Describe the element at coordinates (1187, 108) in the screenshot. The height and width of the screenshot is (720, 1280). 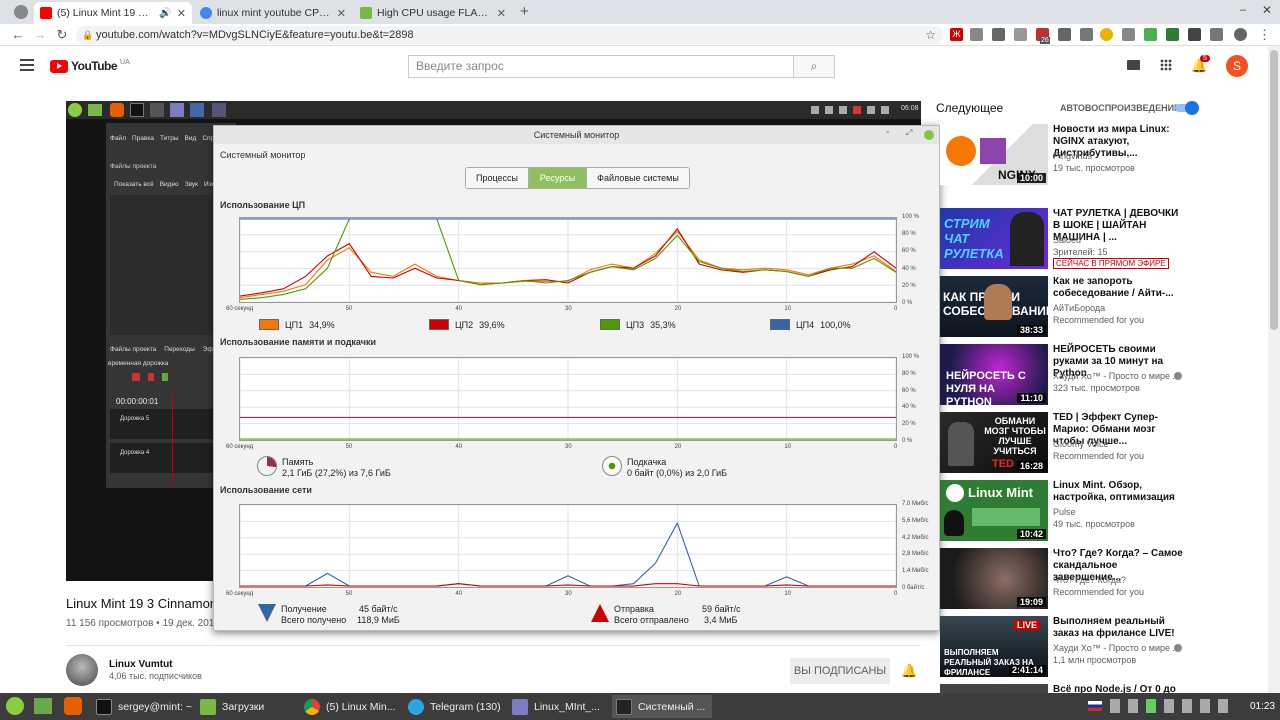
I see `autoplay-toggle` at that location.